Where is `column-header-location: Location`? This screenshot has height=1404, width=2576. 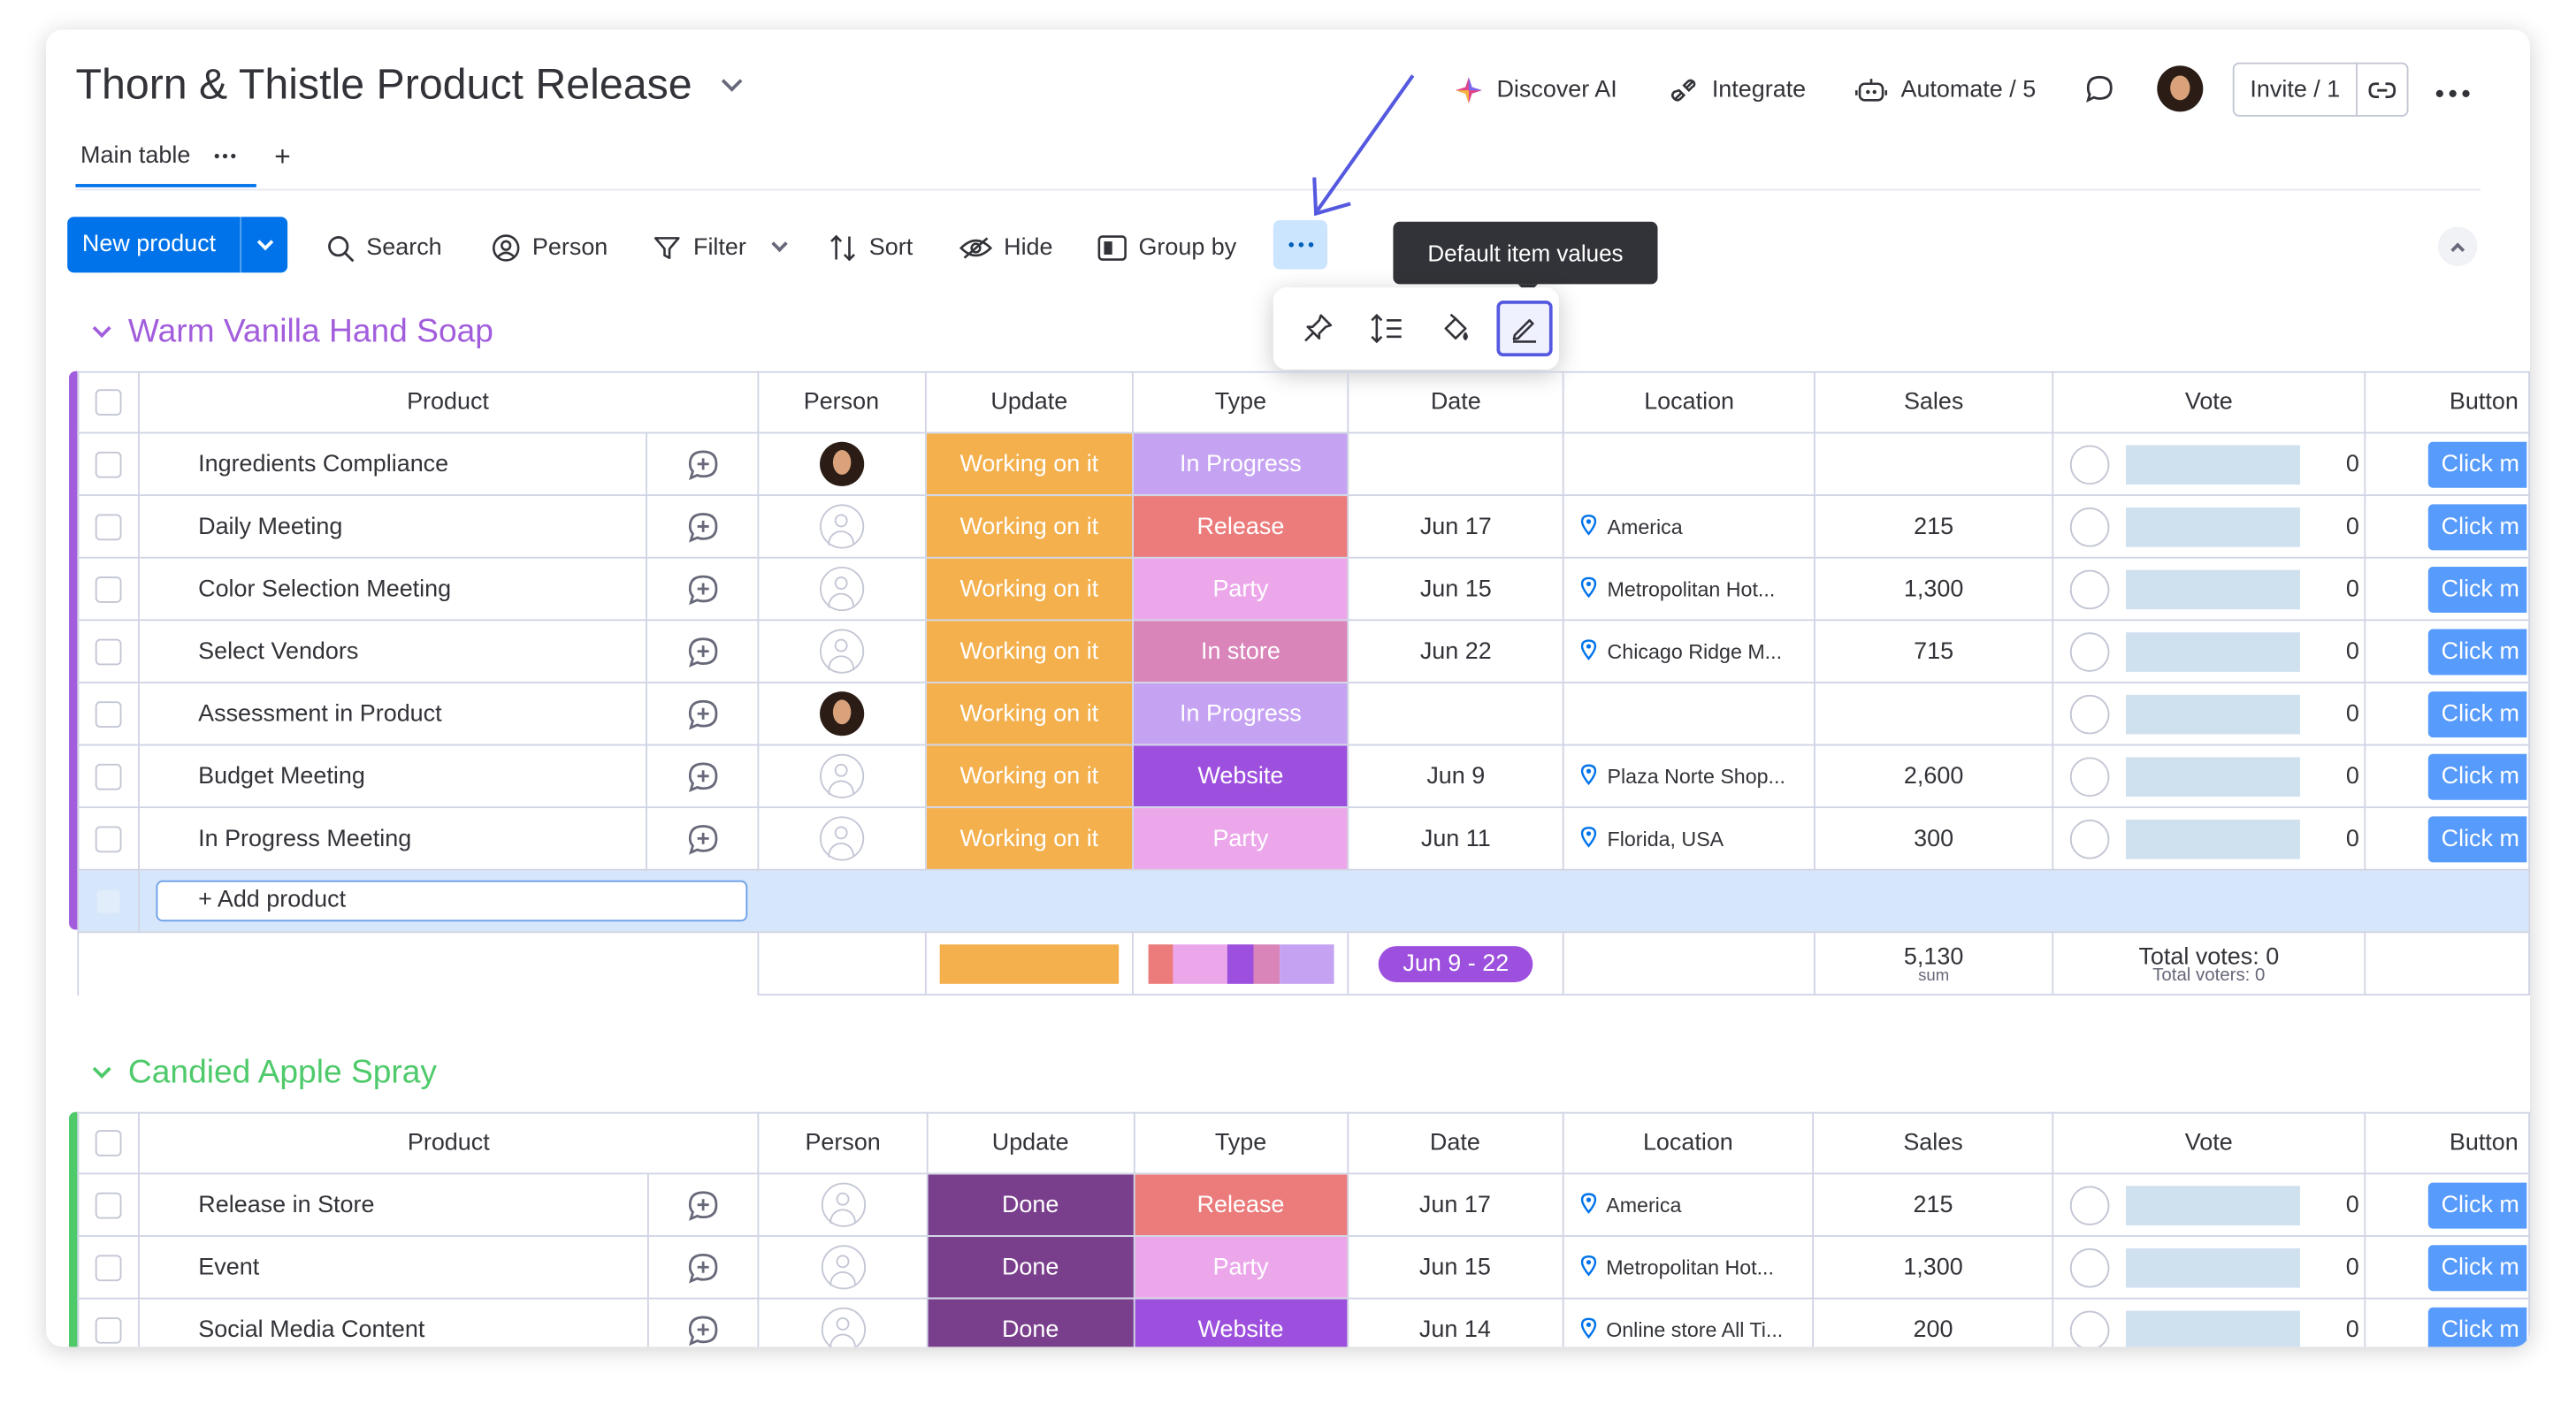 column-header-location: Location is located at coordinates (1689, 402).